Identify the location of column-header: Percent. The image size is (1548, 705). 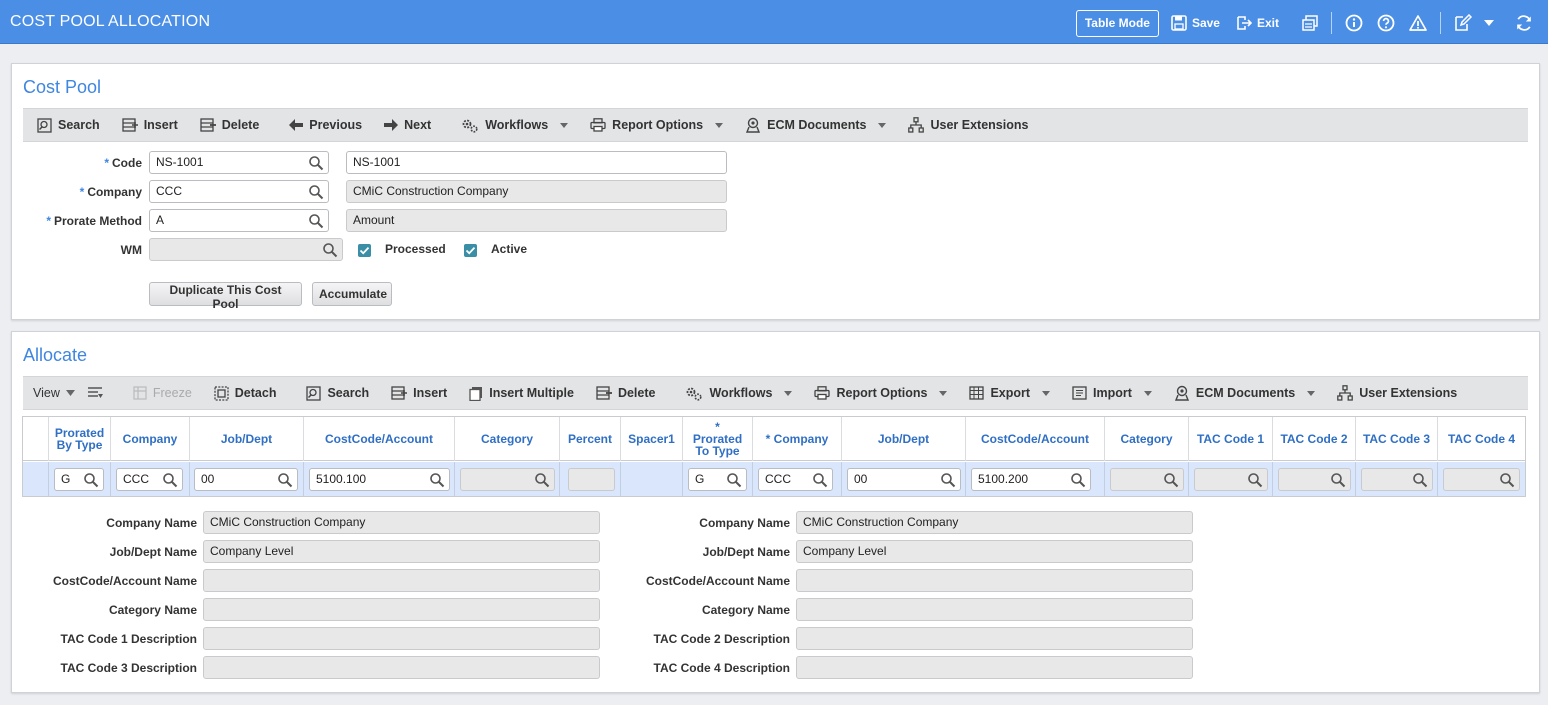
(590, 439).